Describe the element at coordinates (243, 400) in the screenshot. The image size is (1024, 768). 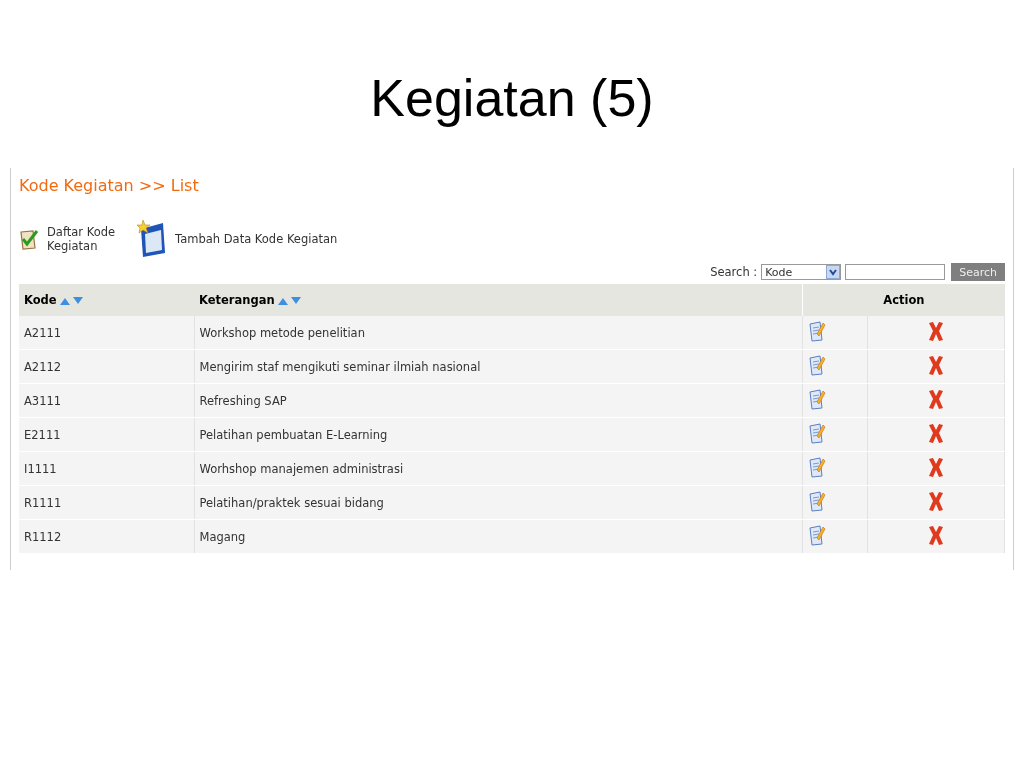
I see `table-cell: Refreshing SAP` at that location.